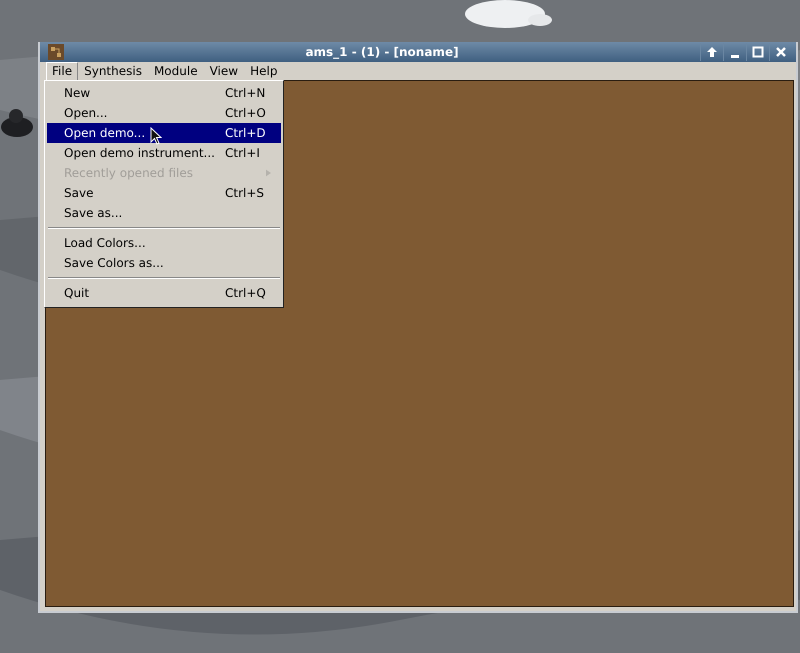  What do you see at coordinates (224, 71) in the screenshot?
I see `menu-item: View` at bounding box center [224, 71].